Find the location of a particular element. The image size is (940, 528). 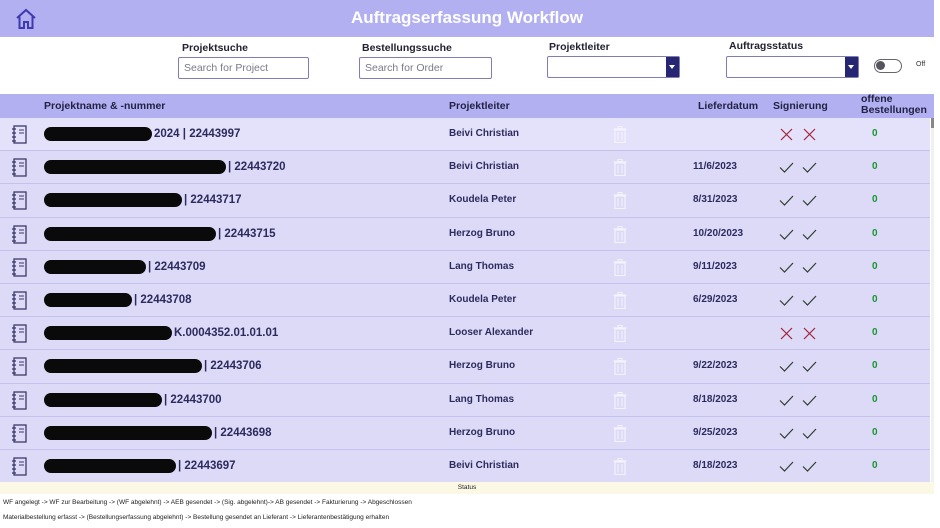

column-header-signing: Signierung is located at coordinates (800, 106).